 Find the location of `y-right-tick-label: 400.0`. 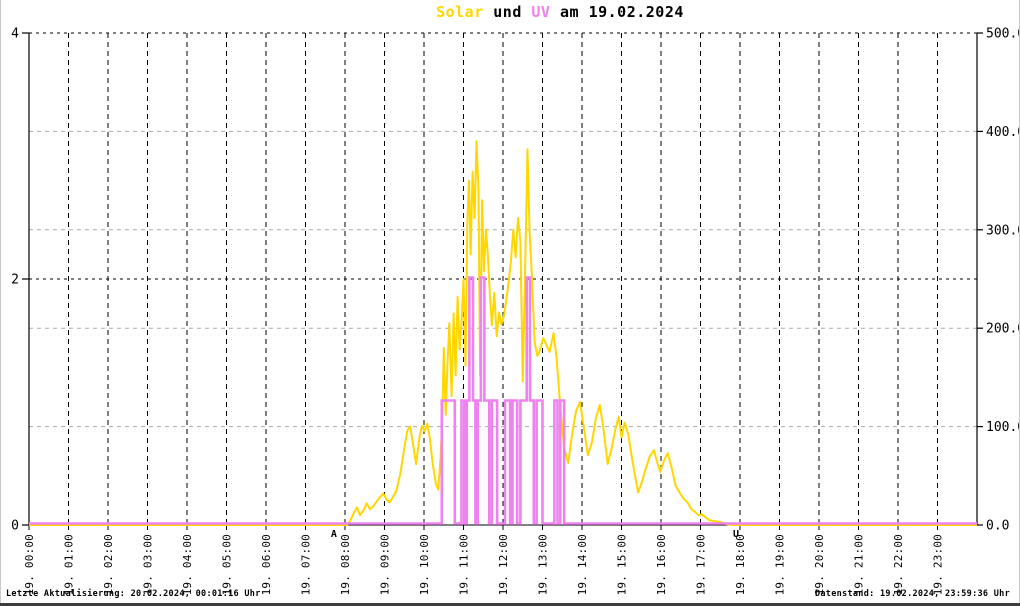

y-right-tick-label: 400.0 is located at coordinates (1003, 132).